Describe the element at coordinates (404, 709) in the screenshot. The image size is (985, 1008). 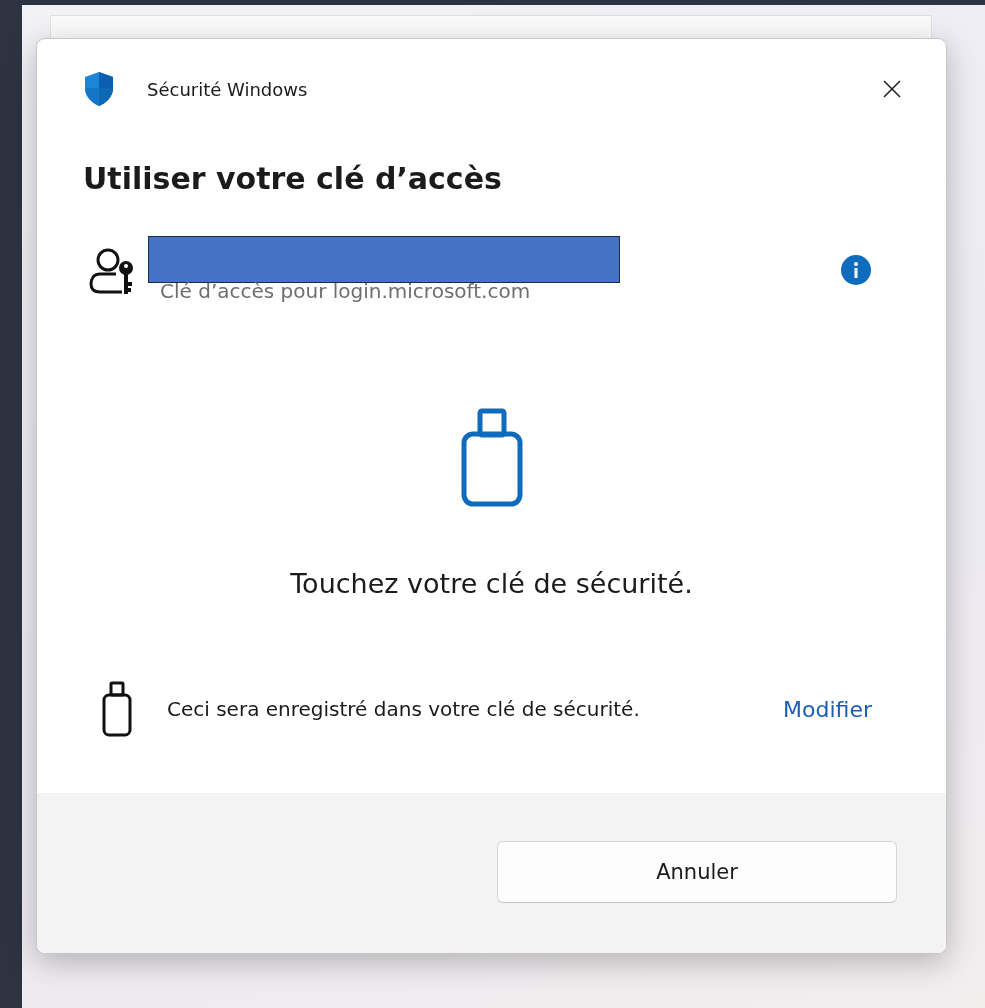
I see `storage-note: Ceci sera enregistré dans votre clé de sécurité.` at that location.